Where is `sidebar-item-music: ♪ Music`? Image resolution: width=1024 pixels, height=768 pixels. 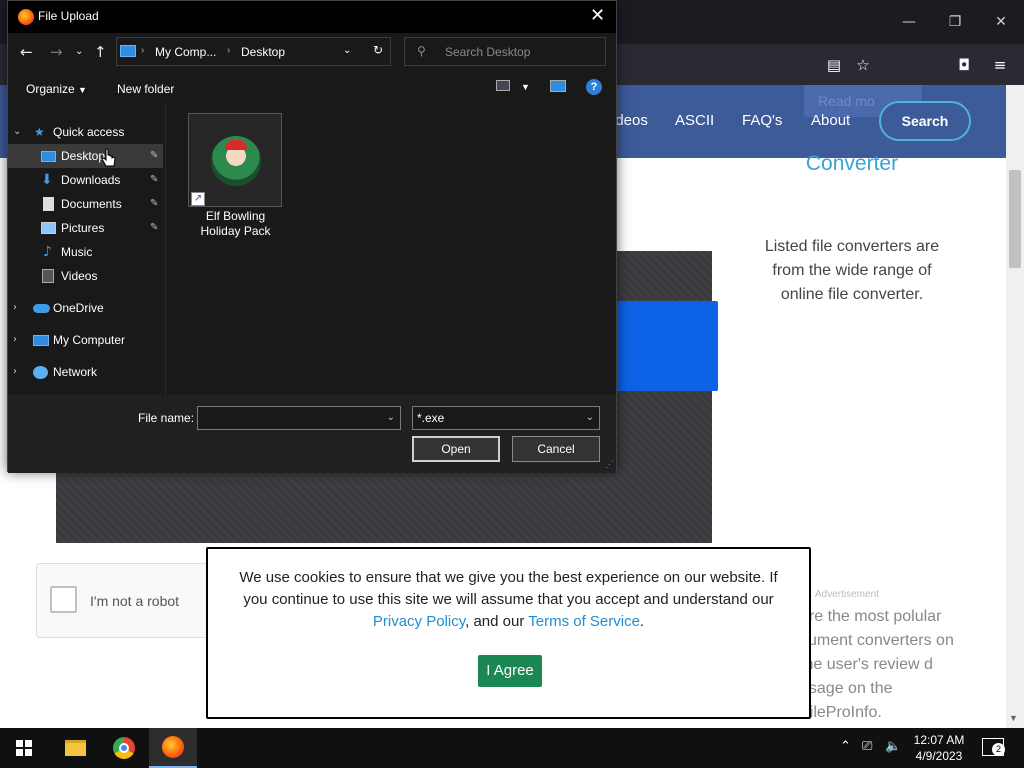
sidebar-item-music: ♪ Music is located at coordinates (85, 252).